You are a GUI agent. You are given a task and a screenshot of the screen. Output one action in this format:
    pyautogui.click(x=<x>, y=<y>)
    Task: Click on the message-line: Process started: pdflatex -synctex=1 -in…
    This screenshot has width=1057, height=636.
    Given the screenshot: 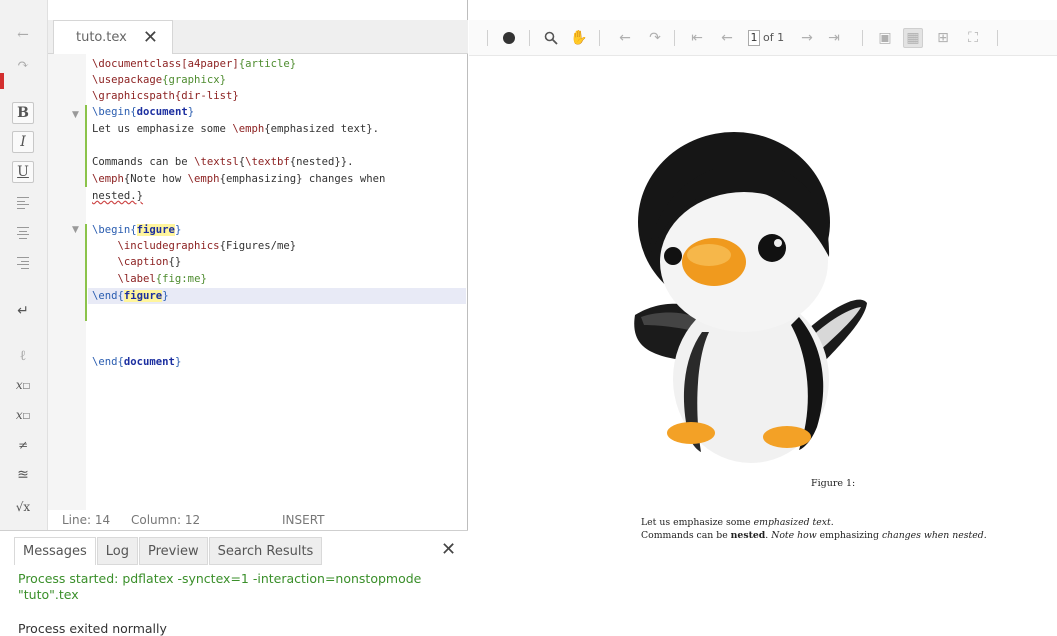 What is the action you would take?
    pyautogui.click(x=220, y=578)
    